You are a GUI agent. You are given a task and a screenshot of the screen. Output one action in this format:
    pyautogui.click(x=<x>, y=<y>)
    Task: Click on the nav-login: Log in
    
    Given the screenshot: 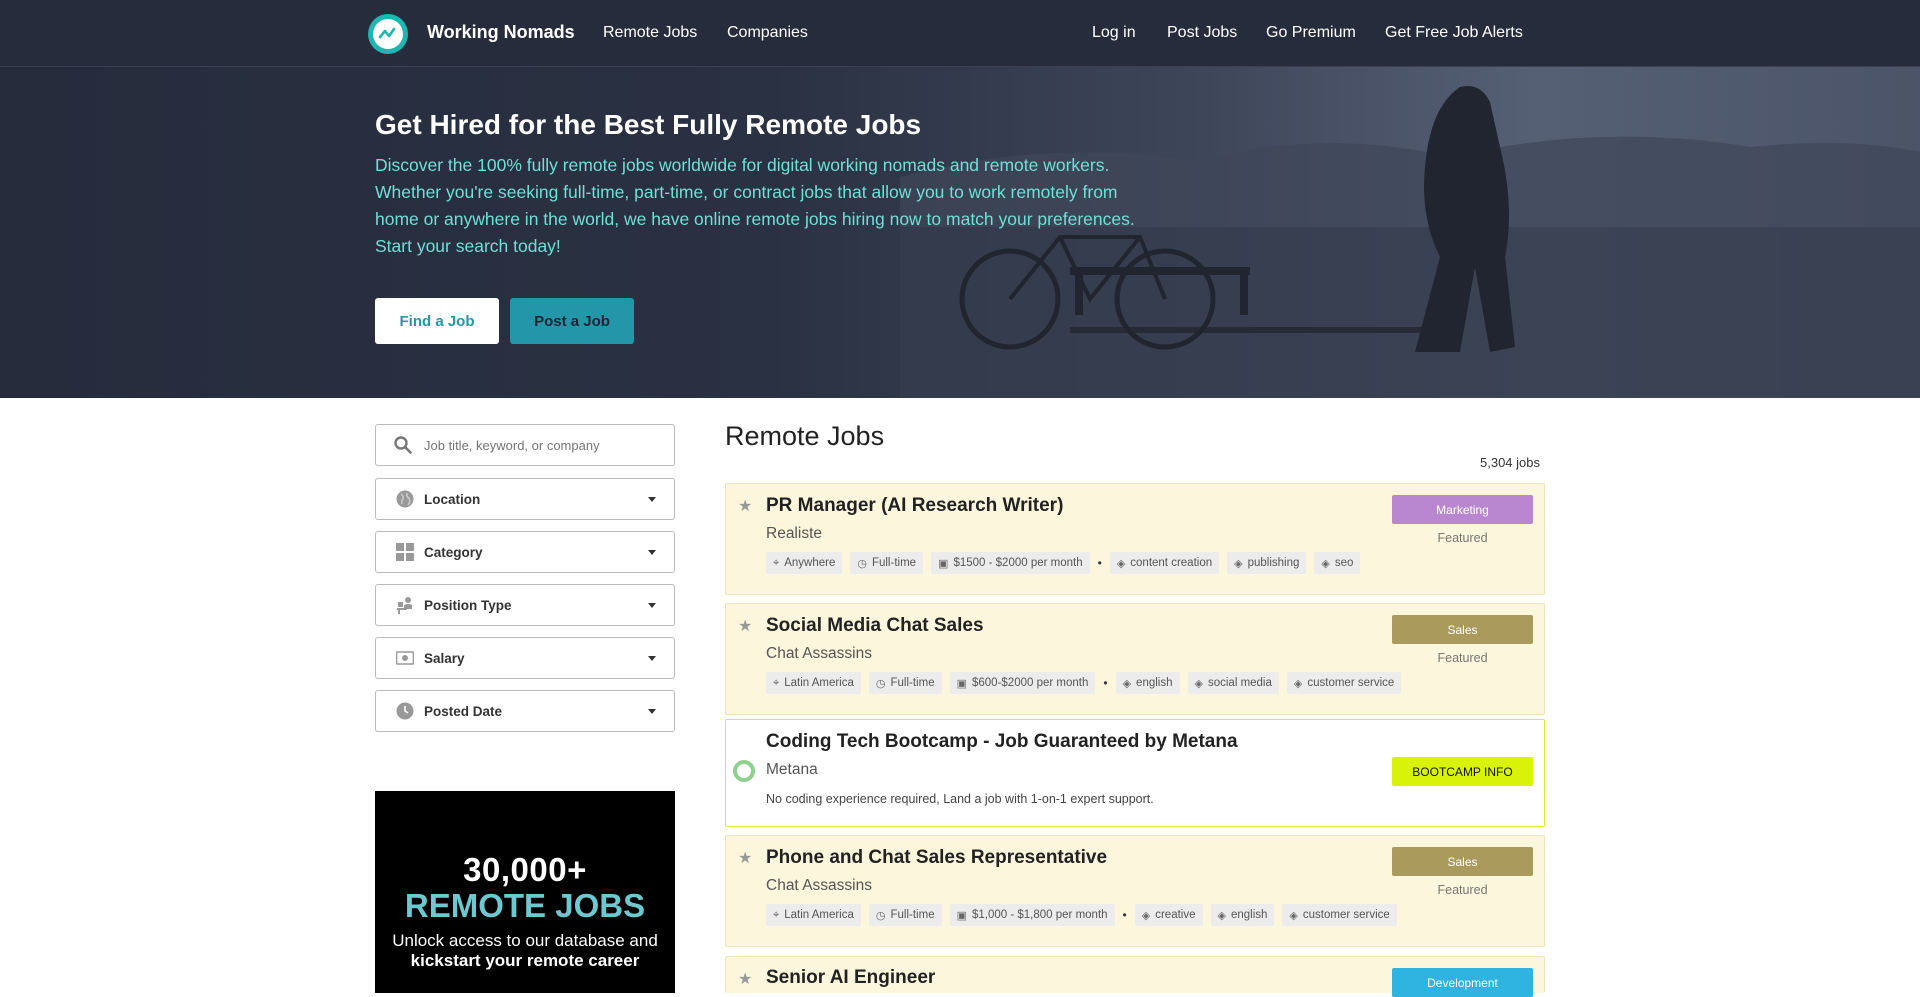 What is the action you would take?
    pyautogui.click(x=1114, y=33)
    